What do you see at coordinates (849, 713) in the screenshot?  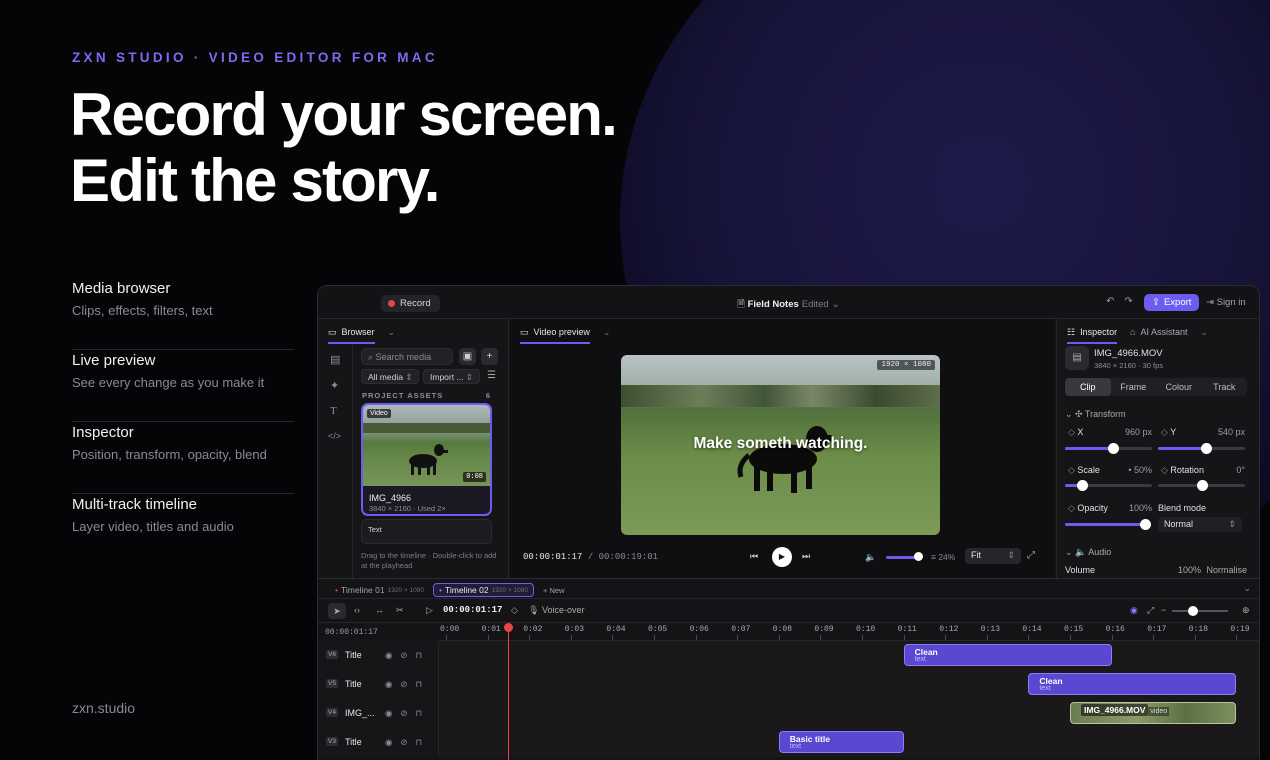 I see `track-lane: IMG_4966.MOV video` at bounding box center [849, 713].